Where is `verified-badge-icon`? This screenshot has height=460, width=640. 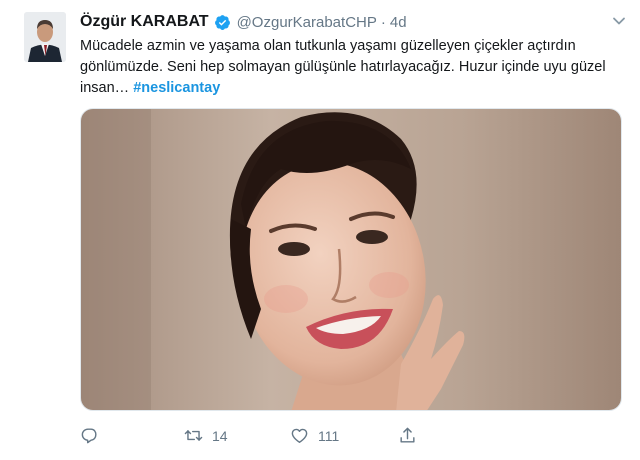 verified-badge-icon is located at coordinates (222, 22).